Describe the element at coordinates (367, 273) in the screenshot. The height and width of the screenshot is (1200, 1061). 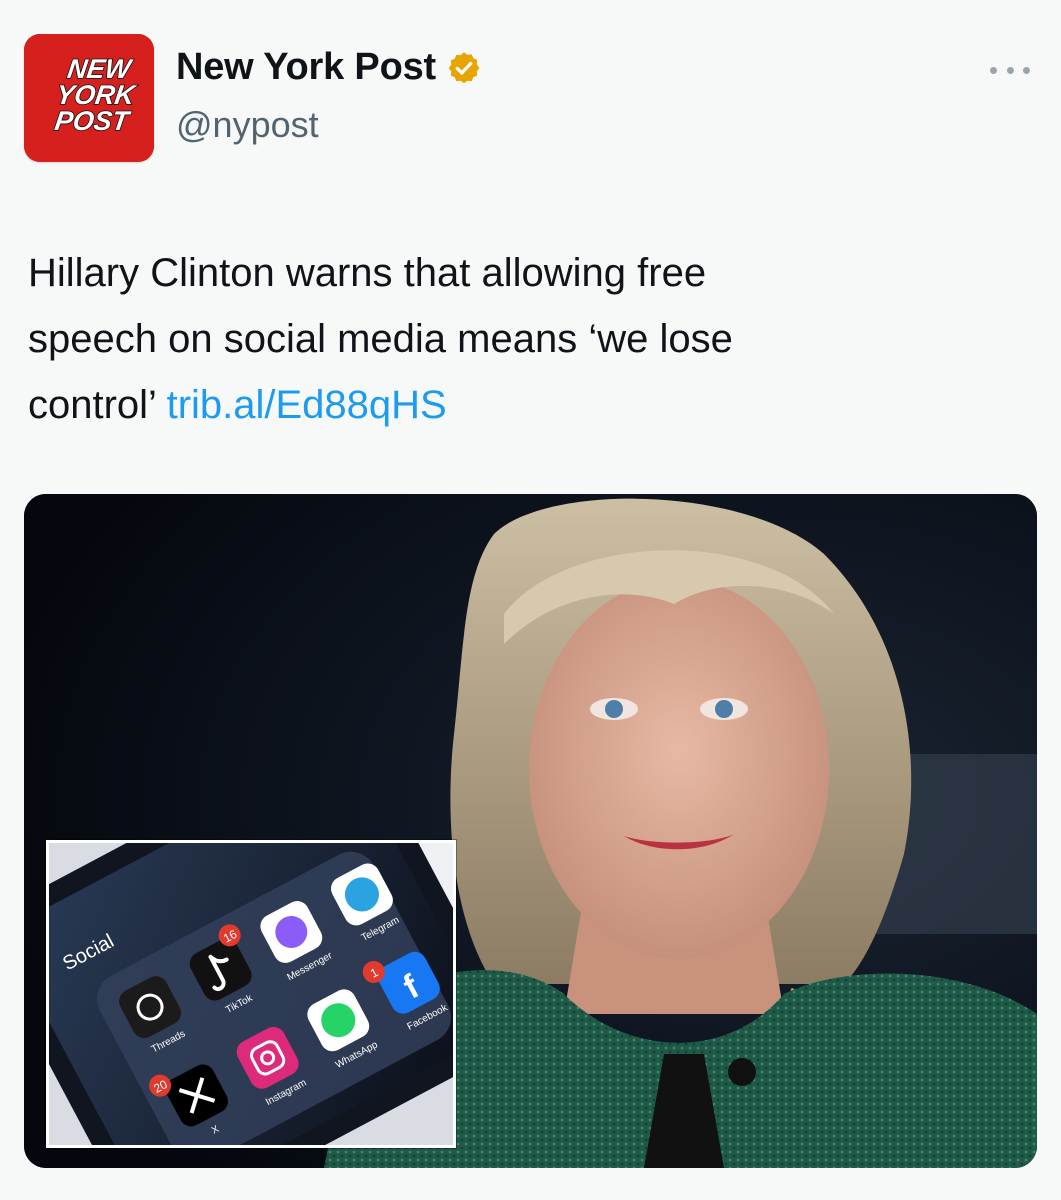
I see `tweet-text-line: Hillary Clinton warns that allowing free` at that location.